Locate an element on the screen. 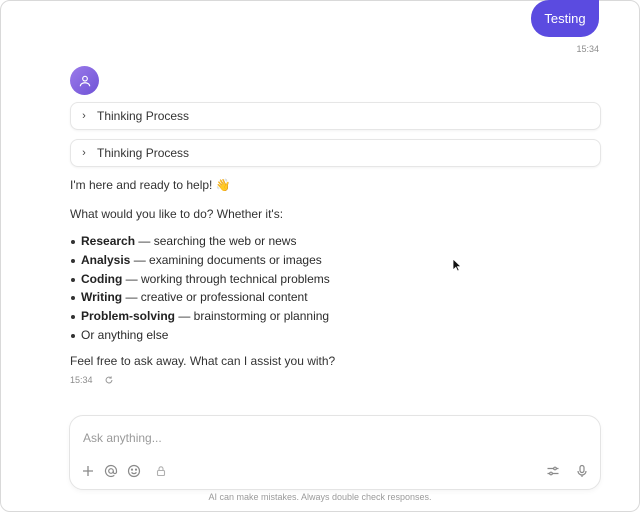 The width and height of the screenshot is (640, 512). option-title: Problem-solving is located at coordinates (128, 316).